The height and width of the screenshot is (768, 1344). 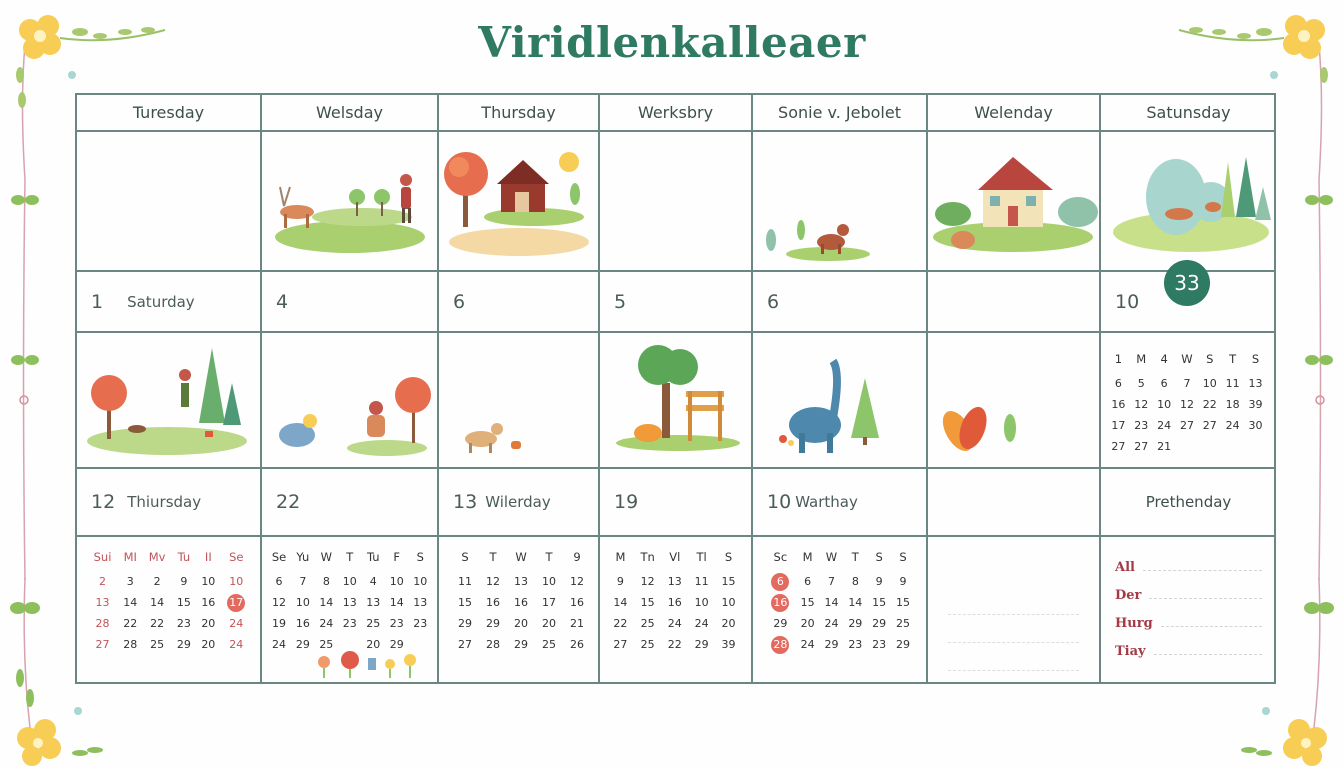 What do you see at coordinates (518, 502) in the screenshot?
I see `day-number-cell: 13 Wilerday` at bounding box center [518, 502].